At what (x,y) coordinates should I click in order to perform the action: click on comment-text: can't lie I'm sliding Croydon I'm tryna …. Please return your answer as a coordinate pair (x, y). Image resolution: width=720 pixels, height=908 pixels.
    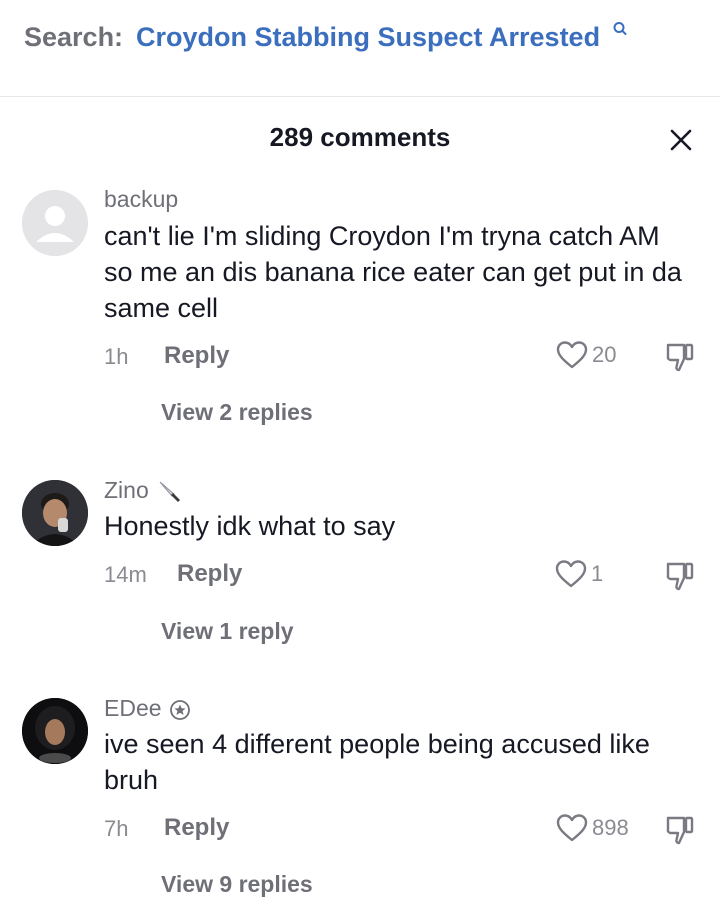
    Looking at the image, I should click on (393, 272).